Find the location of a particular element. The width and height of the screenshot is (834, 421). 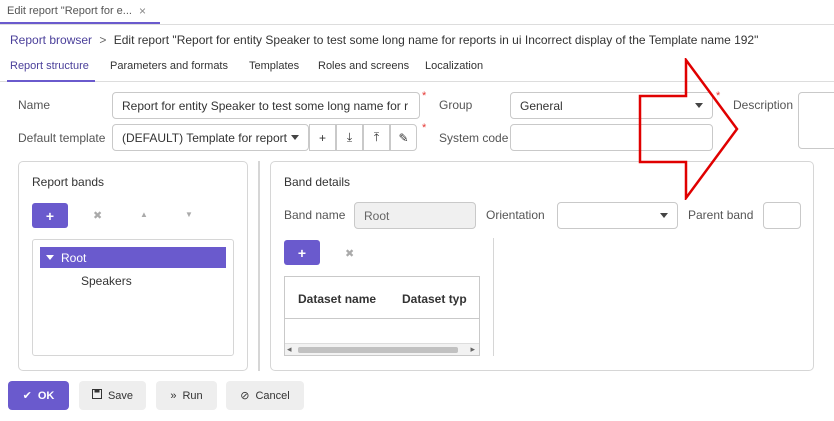

run-button: » Run is located at coordinates (186, 395).